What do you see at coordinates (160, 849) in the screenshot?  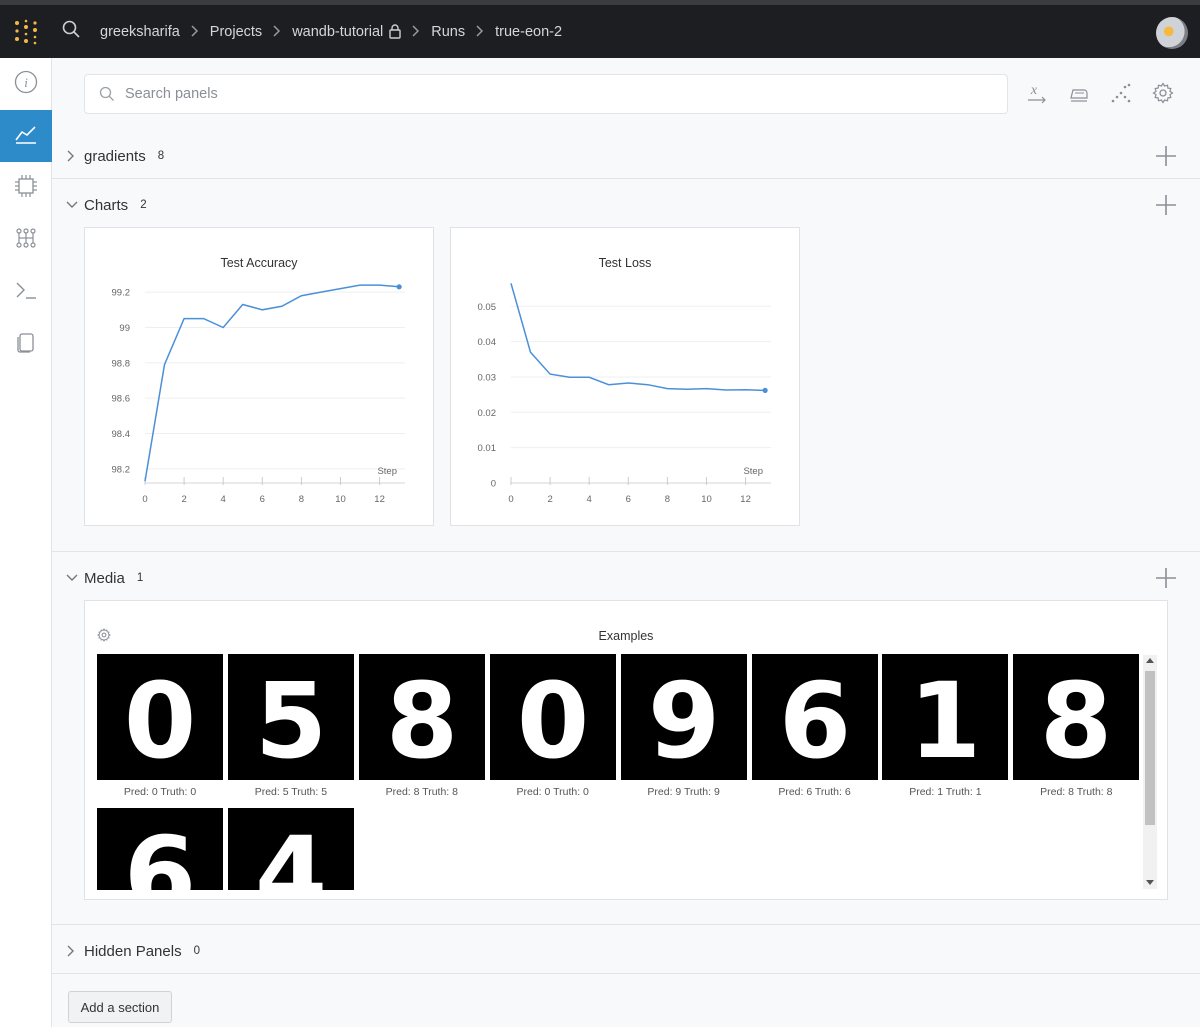 I see `media-example: 6` at bounding box center [160, 849].